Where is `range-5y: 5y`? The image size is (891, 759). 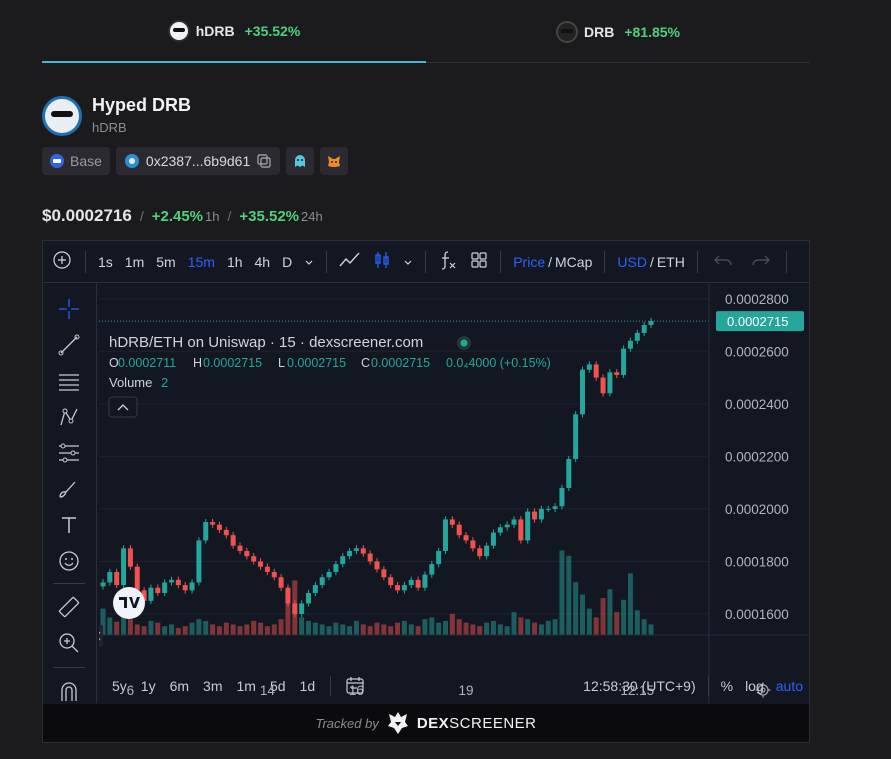
range-5y: 5y is located at coordinates (119, 686).